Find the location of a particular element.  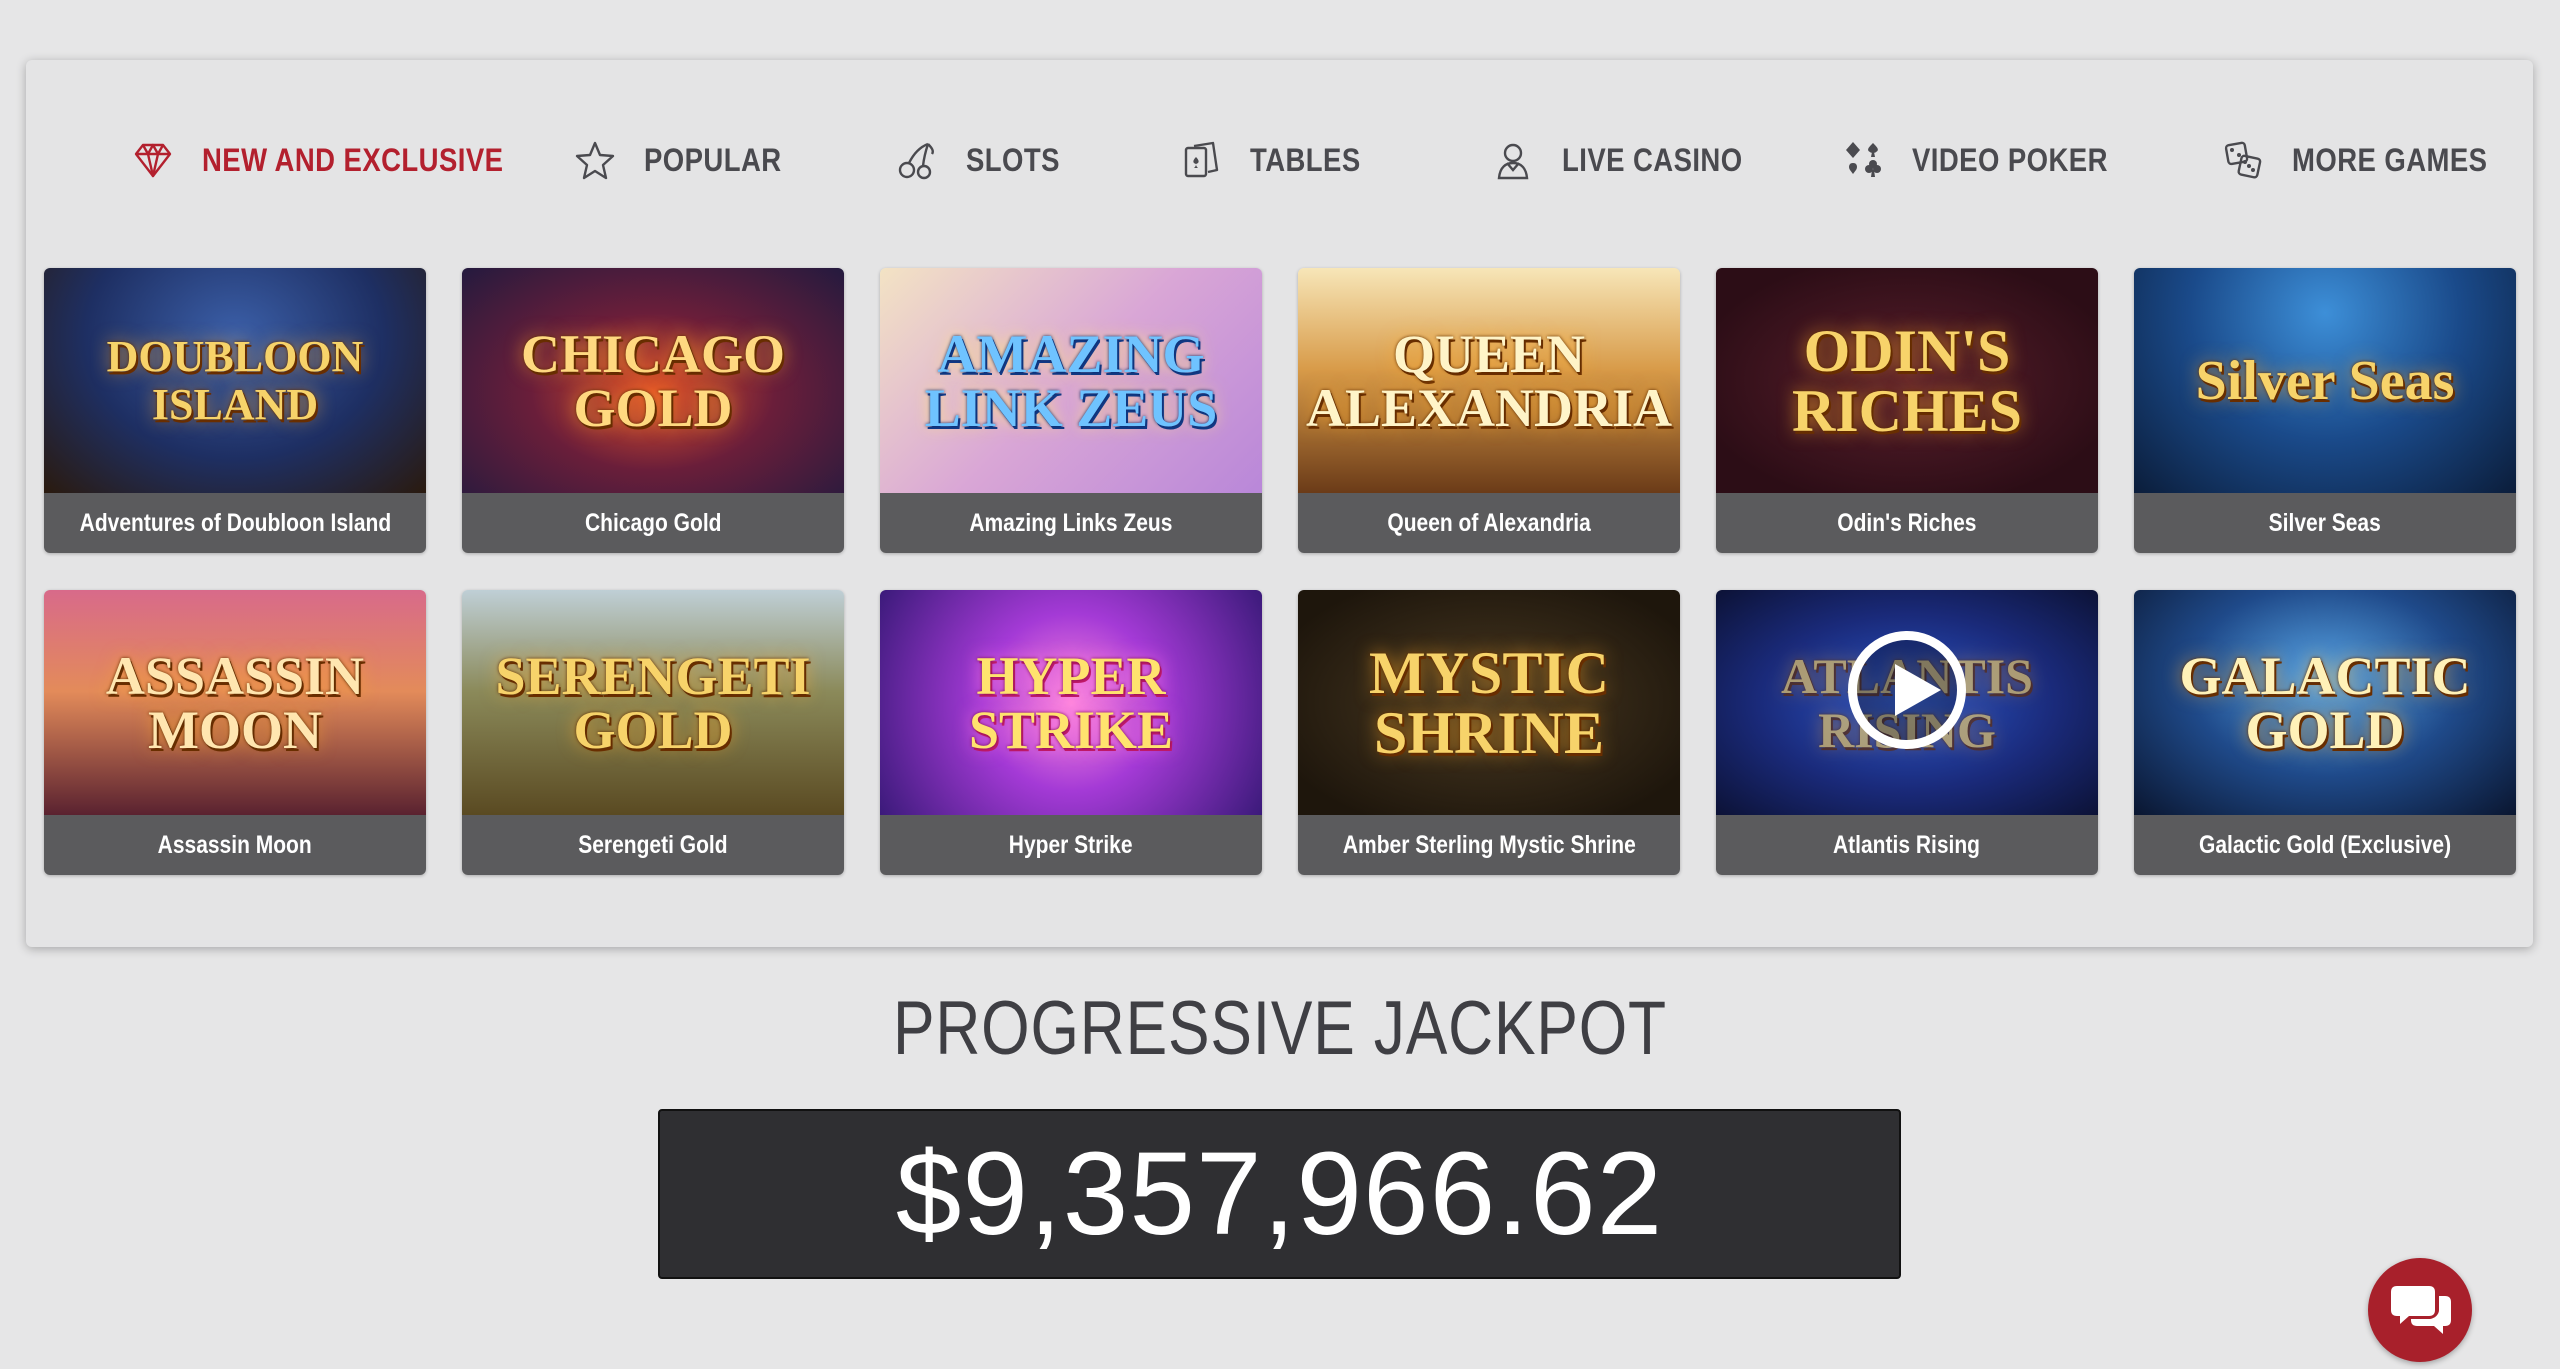

tab-new-and-exclusive: NEW AND EXCLUSIVE is located at coordinates (341, 160).